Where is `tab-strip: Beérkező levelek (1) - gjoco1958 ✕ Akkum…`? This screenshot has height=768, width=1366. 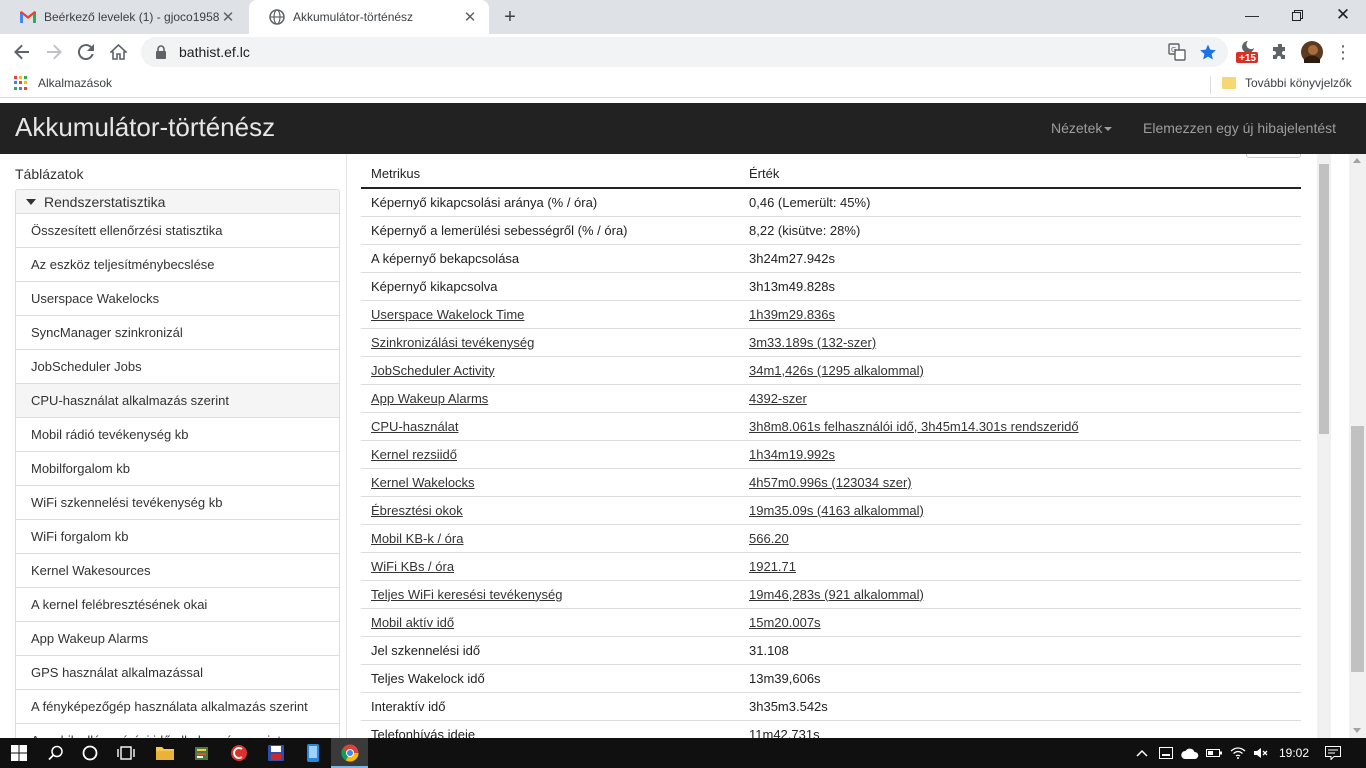 tab-strip: Beérkező levelek (1) - gjoco1958 ✕ Akkum… is located at coordinates (683, 17).